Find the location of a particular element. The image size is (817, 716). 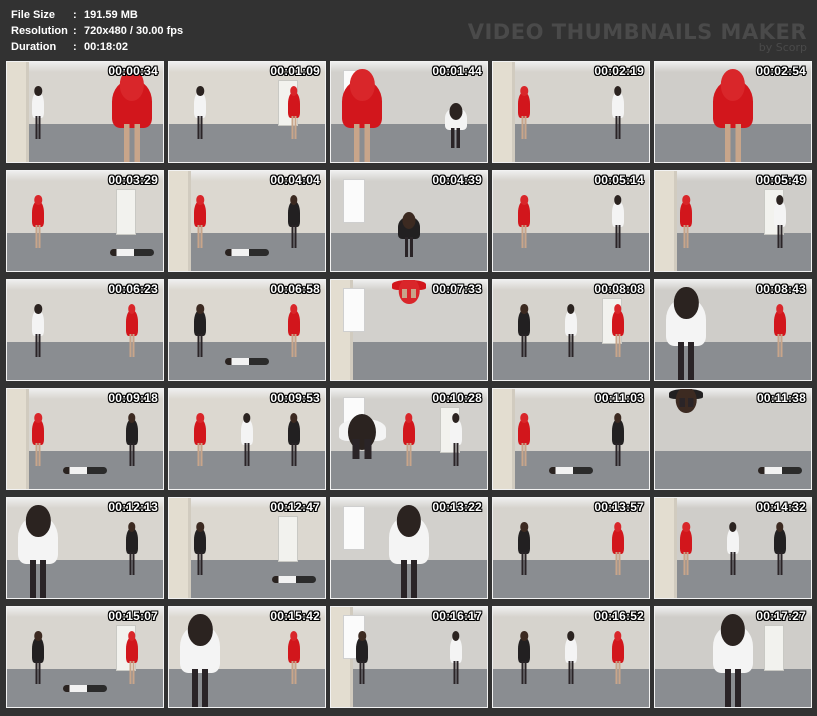

thumbnail-5: 00:02:54 is located at coordinates (733, 112).